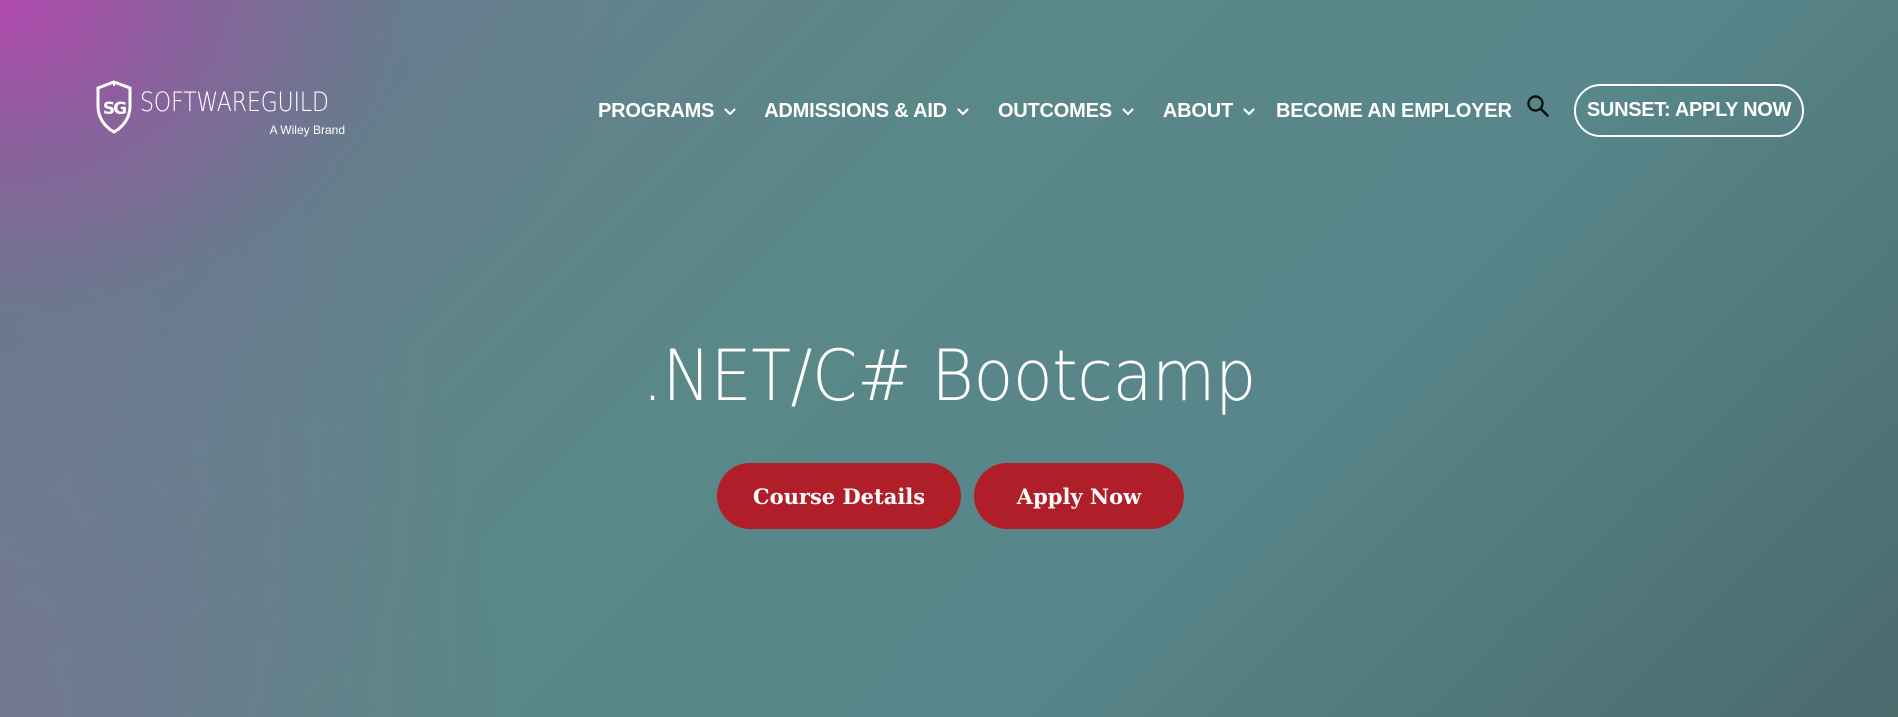 This screenshot has width=1898, height=717. I want to click on nav-item-label: ADMISSIONS & AID, so click(855, 110).